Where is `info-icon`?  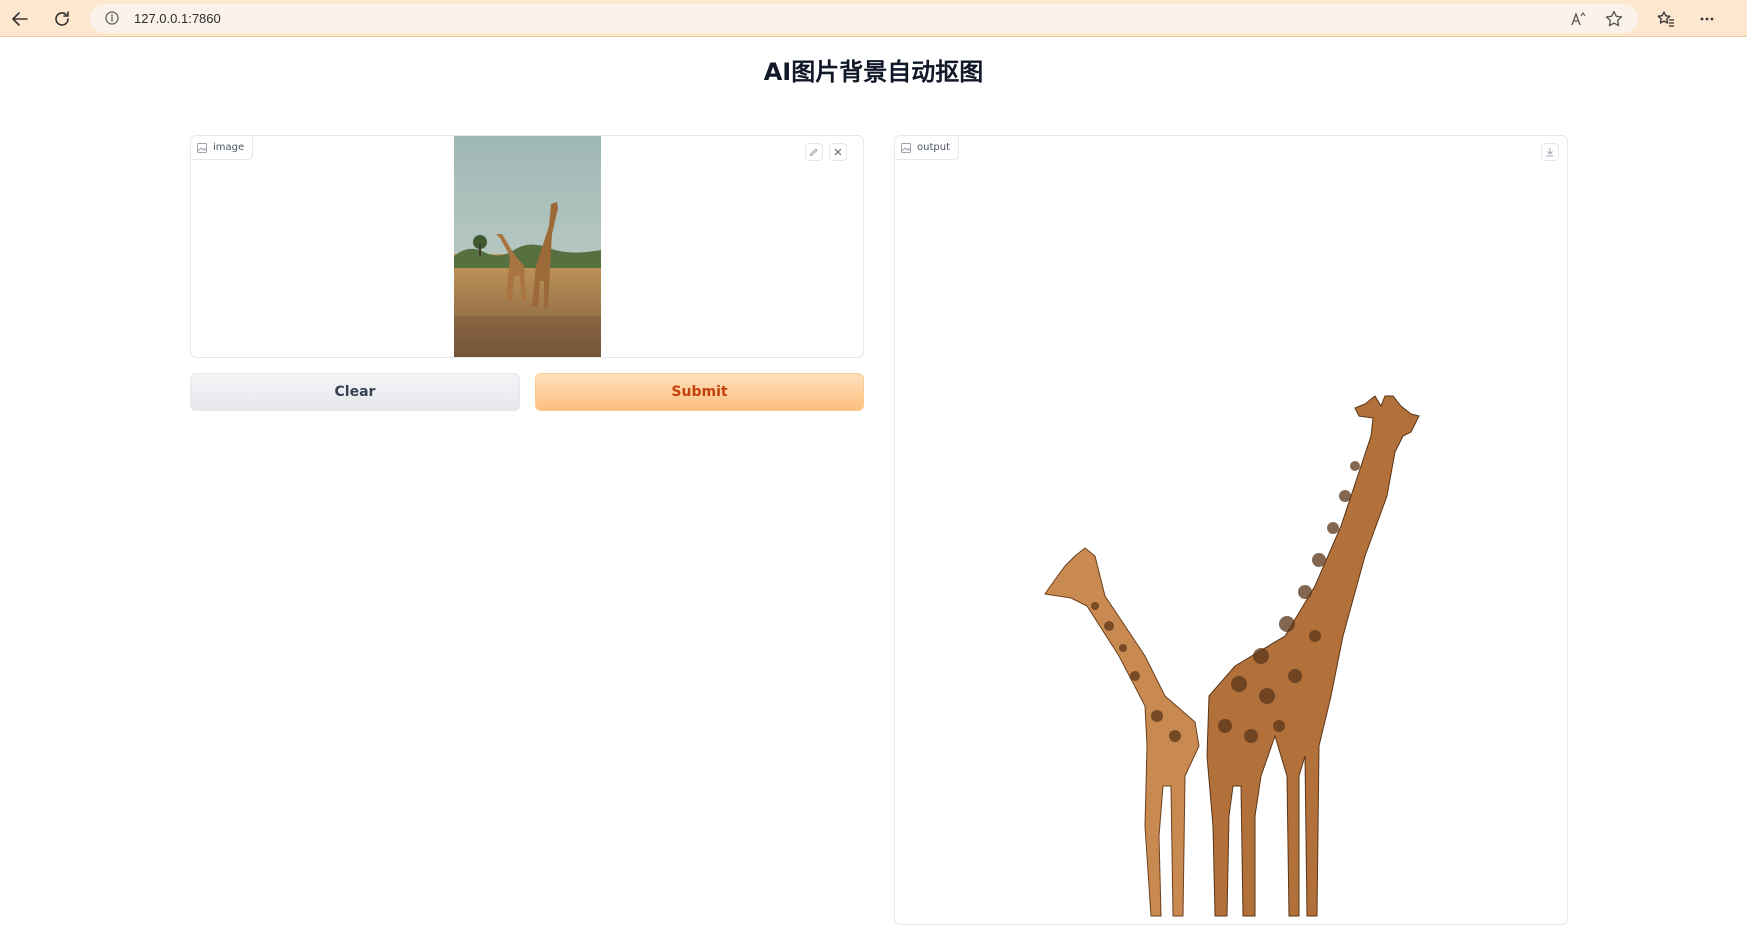 info-icon is located at coordinates (112, 18).